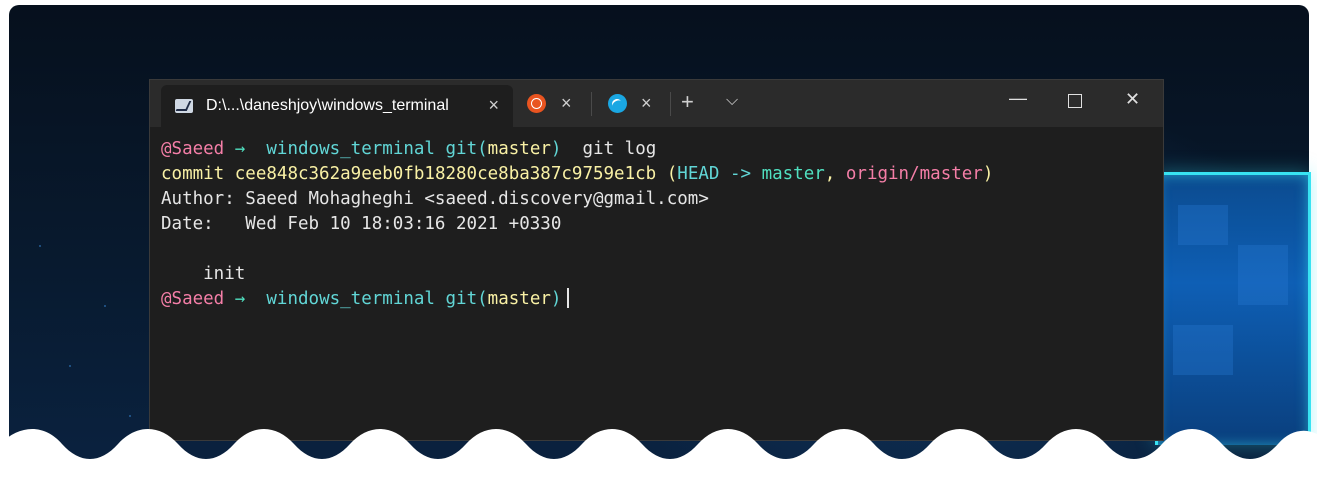 Image resolution: width=1317 pixels, height=487 pixels. I want to click on ubuntu-icon, so click(536, 103).